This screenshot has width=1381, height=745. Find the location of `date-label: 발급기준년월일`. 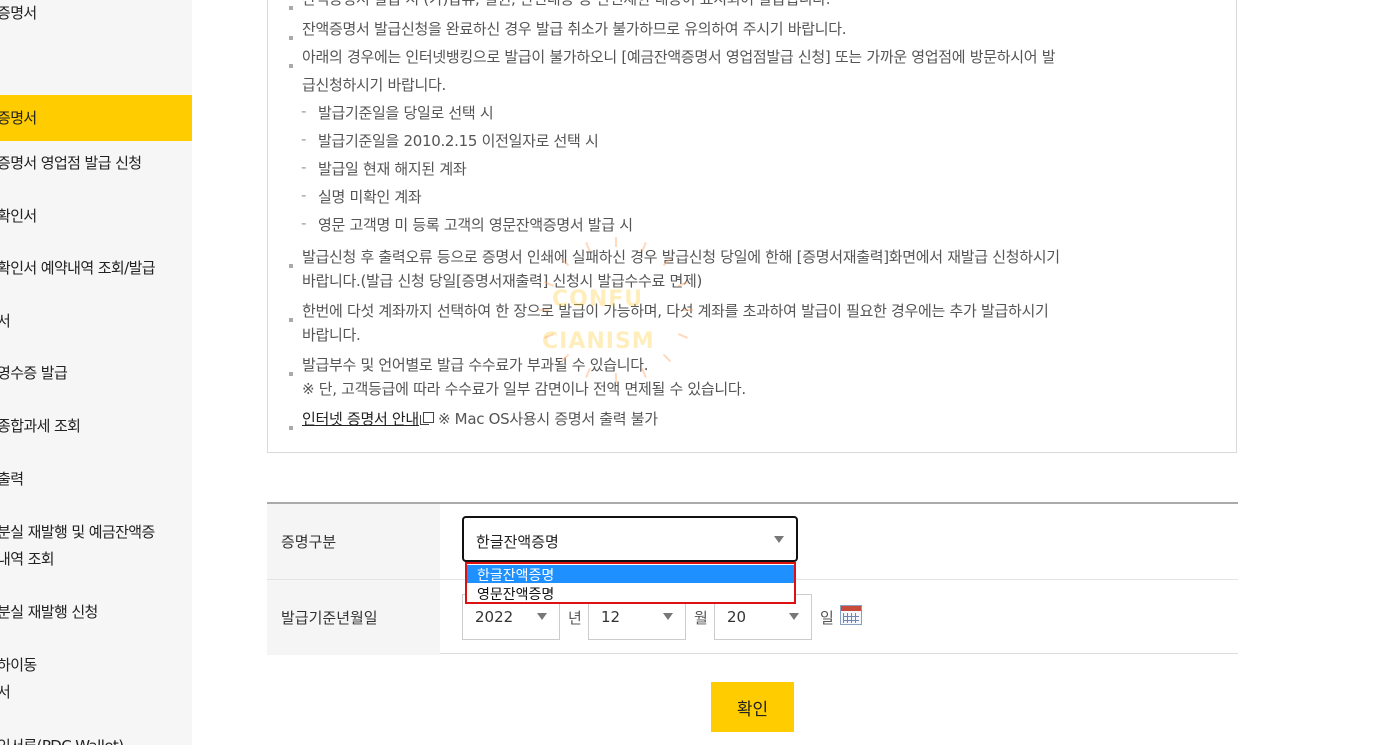

date-label: 발급기준년월일 is located at coordinates (329, 618).